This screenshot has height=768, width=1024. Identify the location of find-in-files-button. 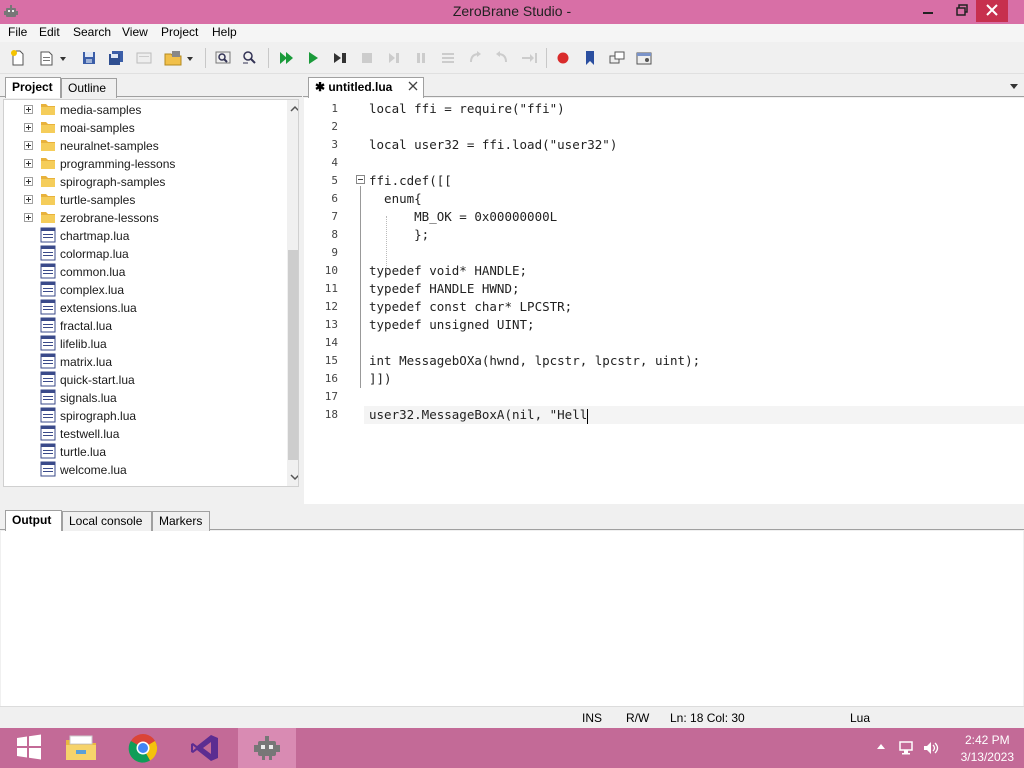
(173, 58).